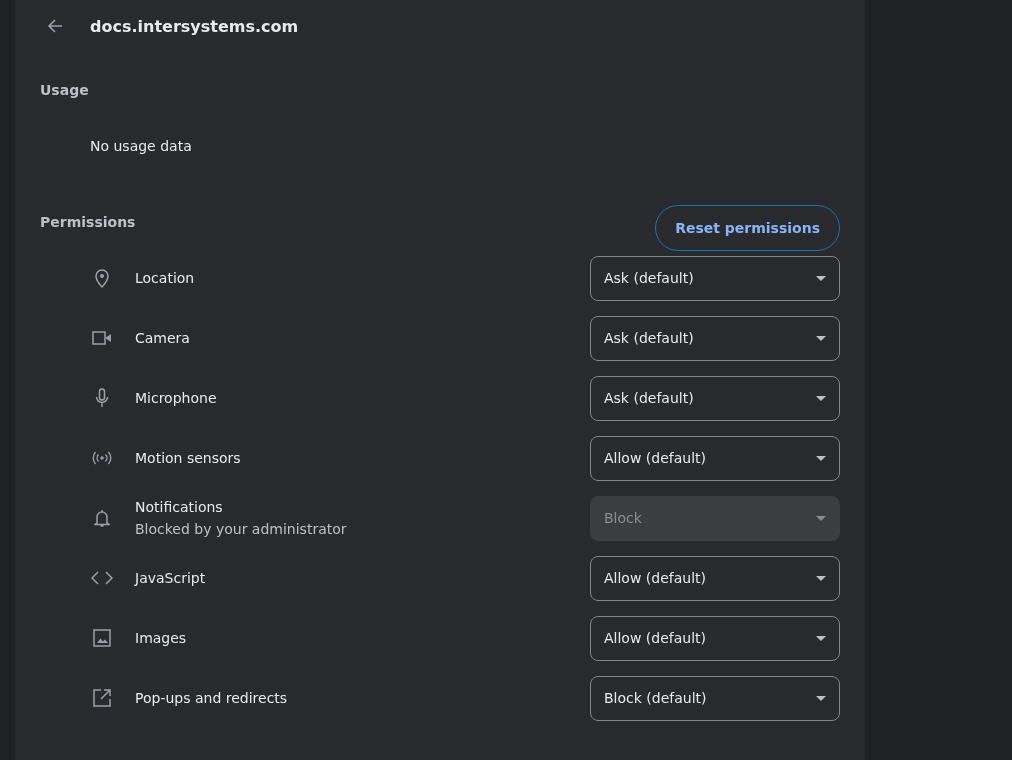 The width and height of the screenshot is (1012, 760). Describe the element at coordinates (65, 90) in the screenshot. I see `section-heading: Usage` at that location.